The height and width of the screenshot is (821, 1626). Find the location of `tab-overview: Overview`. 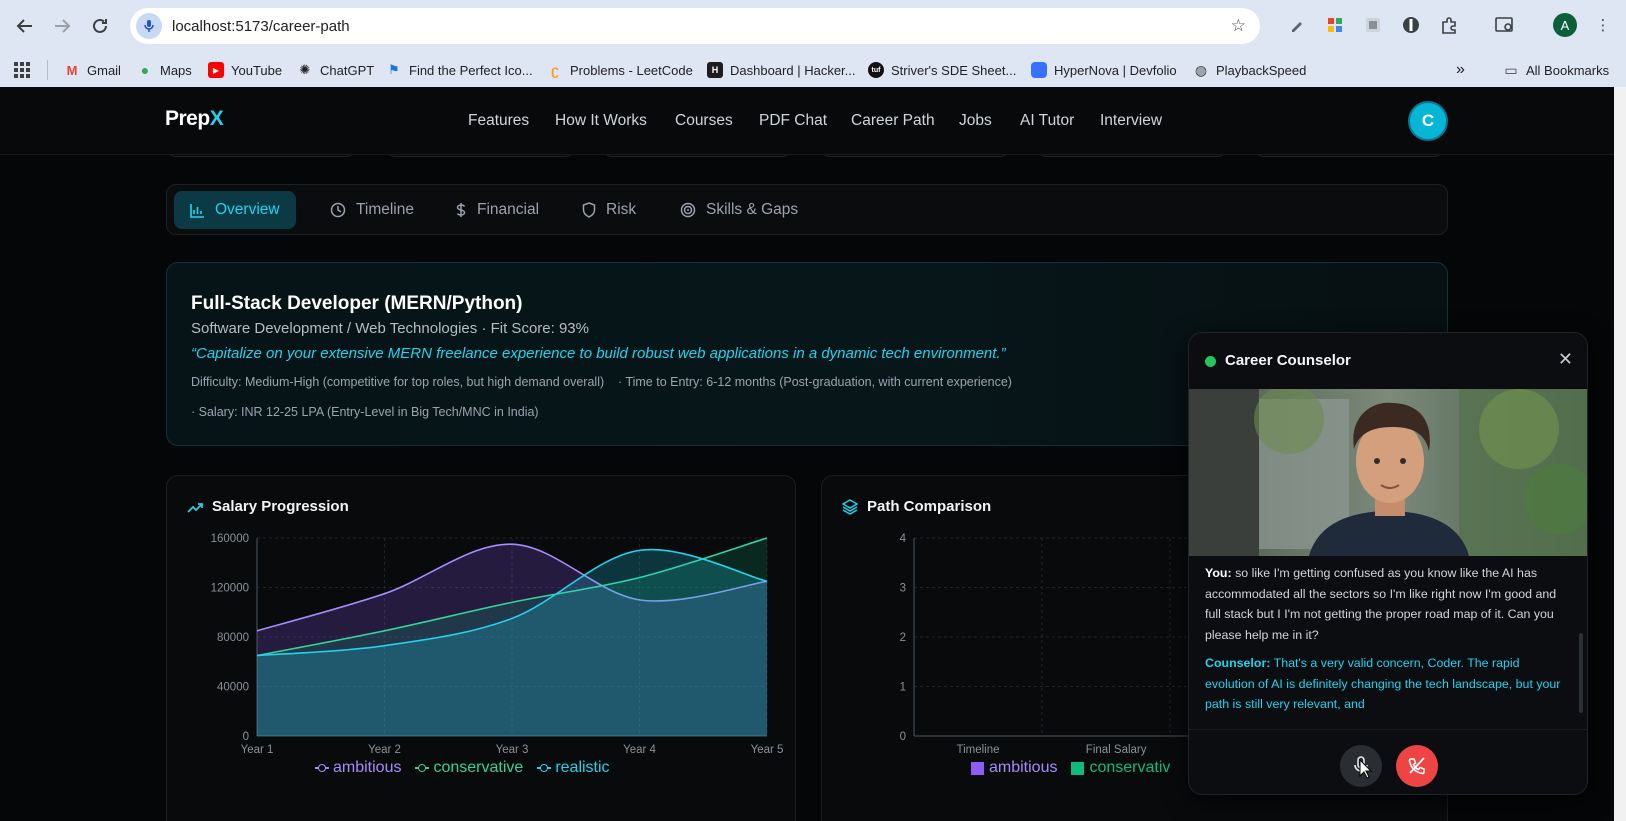

tab-overview: Overview is located at coordinates (235, 210).